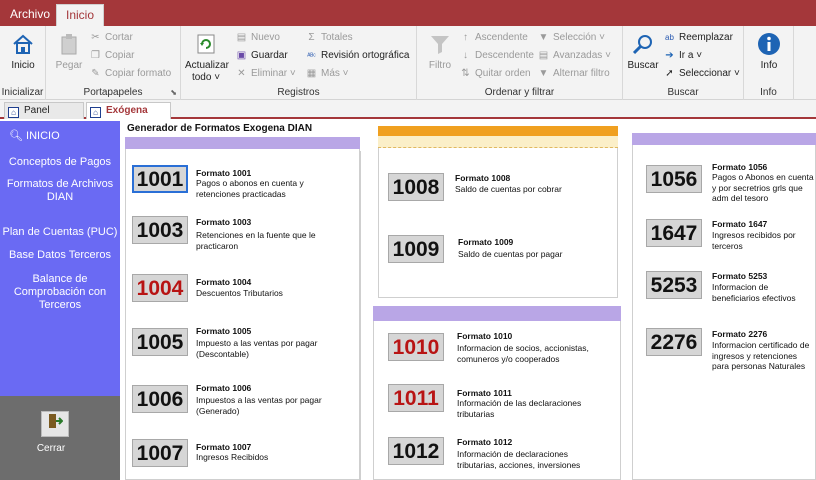 Image resolution: width=816 pixels, height=480 pixels. I want to click on dialog-launcher-icon: ⬊, so click(173, 92).